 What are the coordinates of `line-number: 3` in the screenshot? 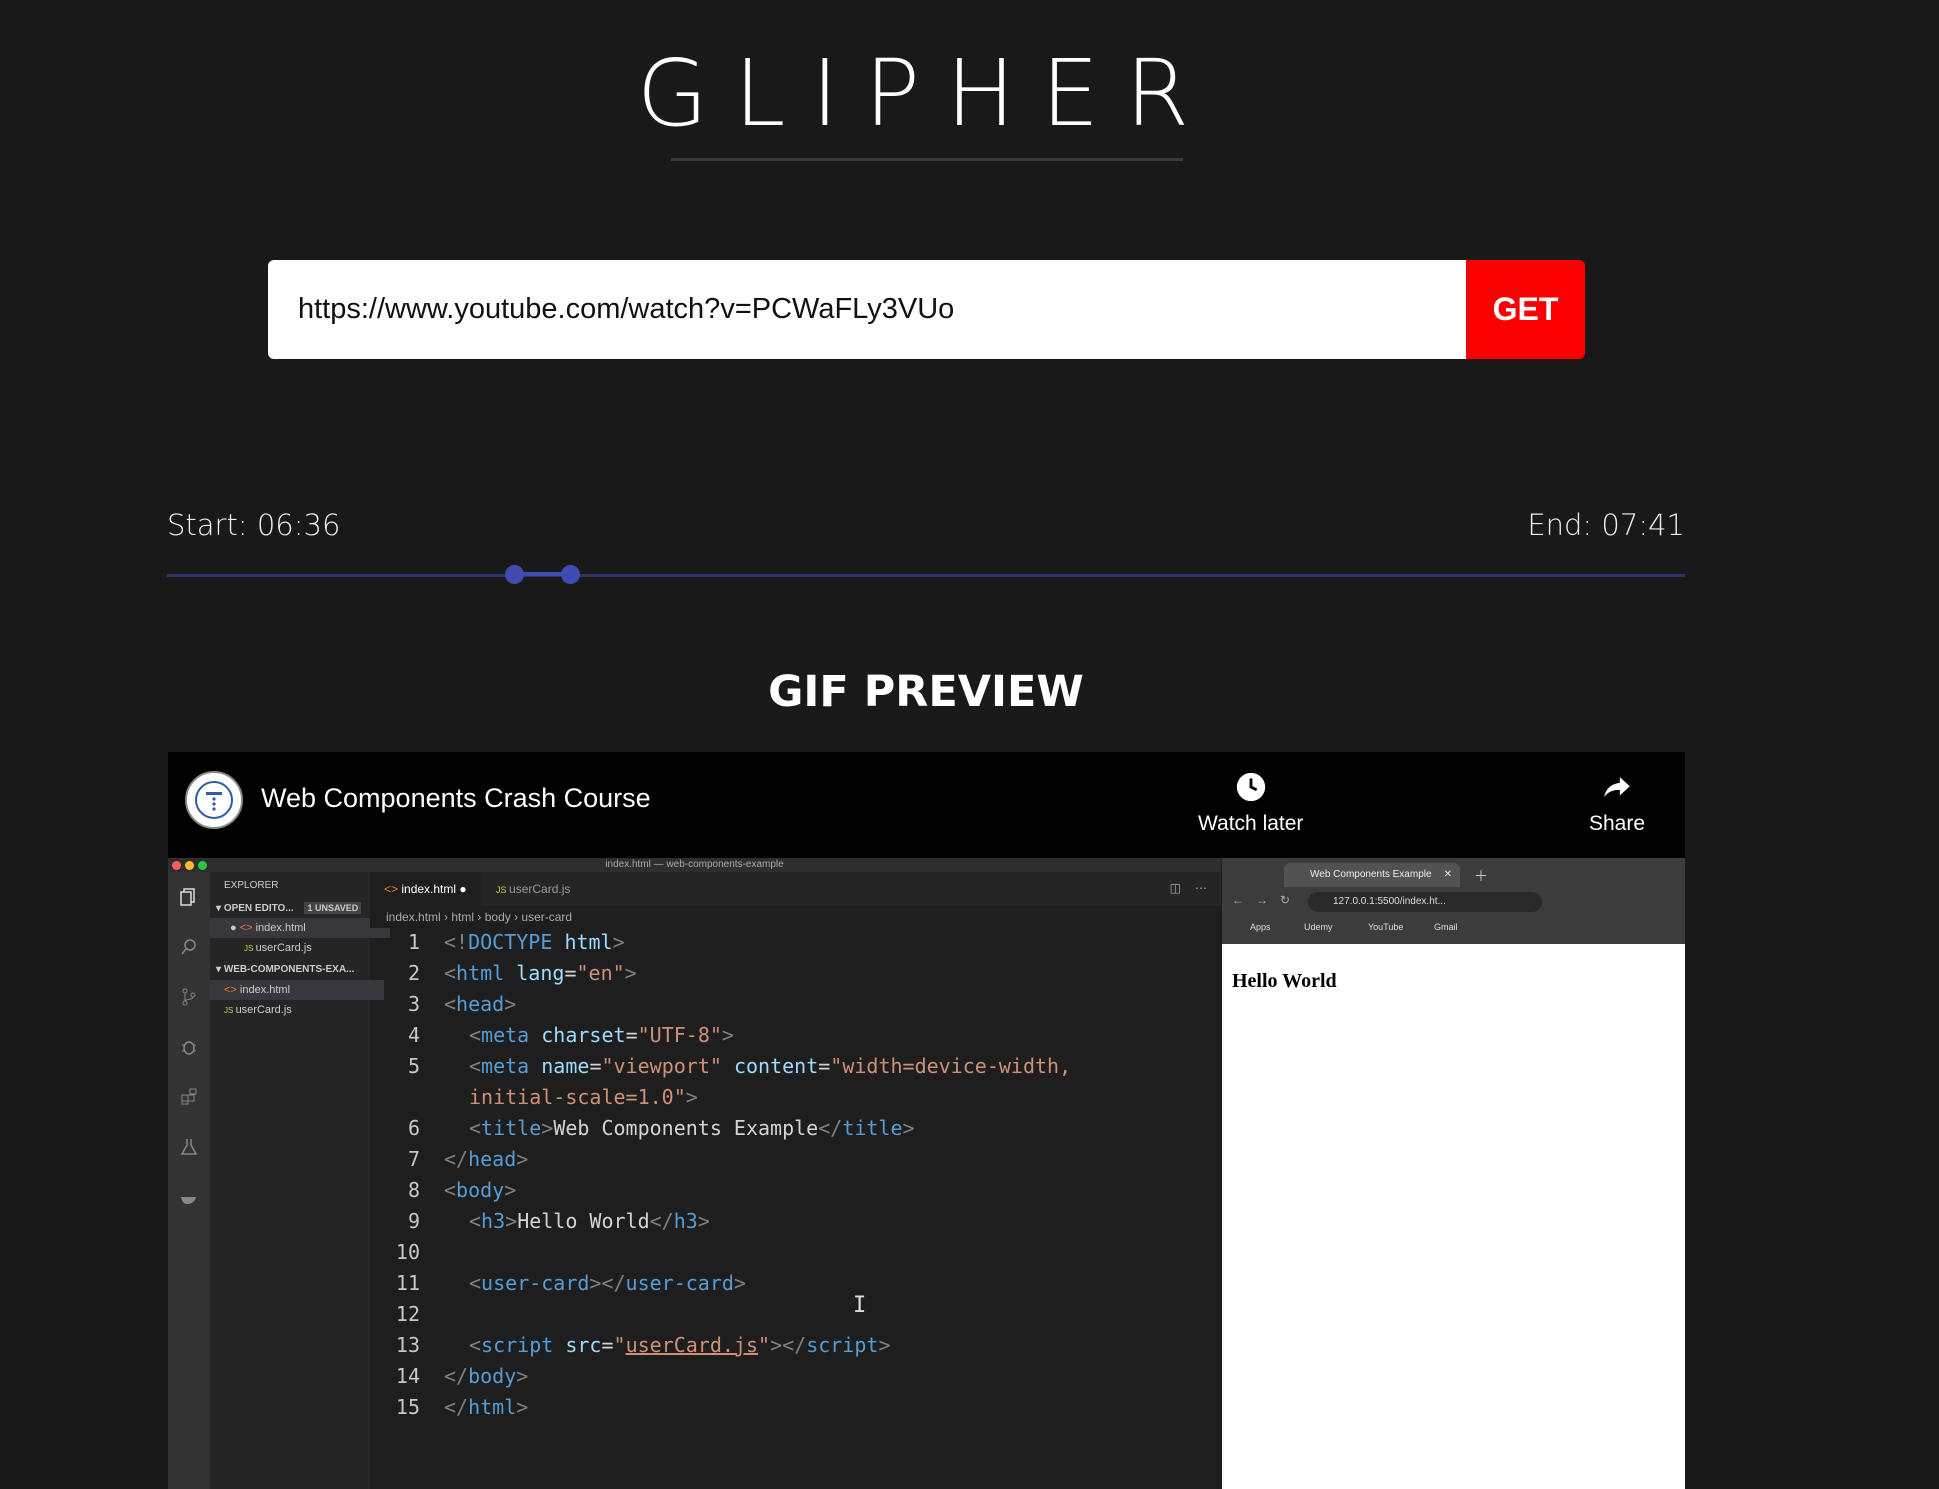 It's located at (413, 1004).